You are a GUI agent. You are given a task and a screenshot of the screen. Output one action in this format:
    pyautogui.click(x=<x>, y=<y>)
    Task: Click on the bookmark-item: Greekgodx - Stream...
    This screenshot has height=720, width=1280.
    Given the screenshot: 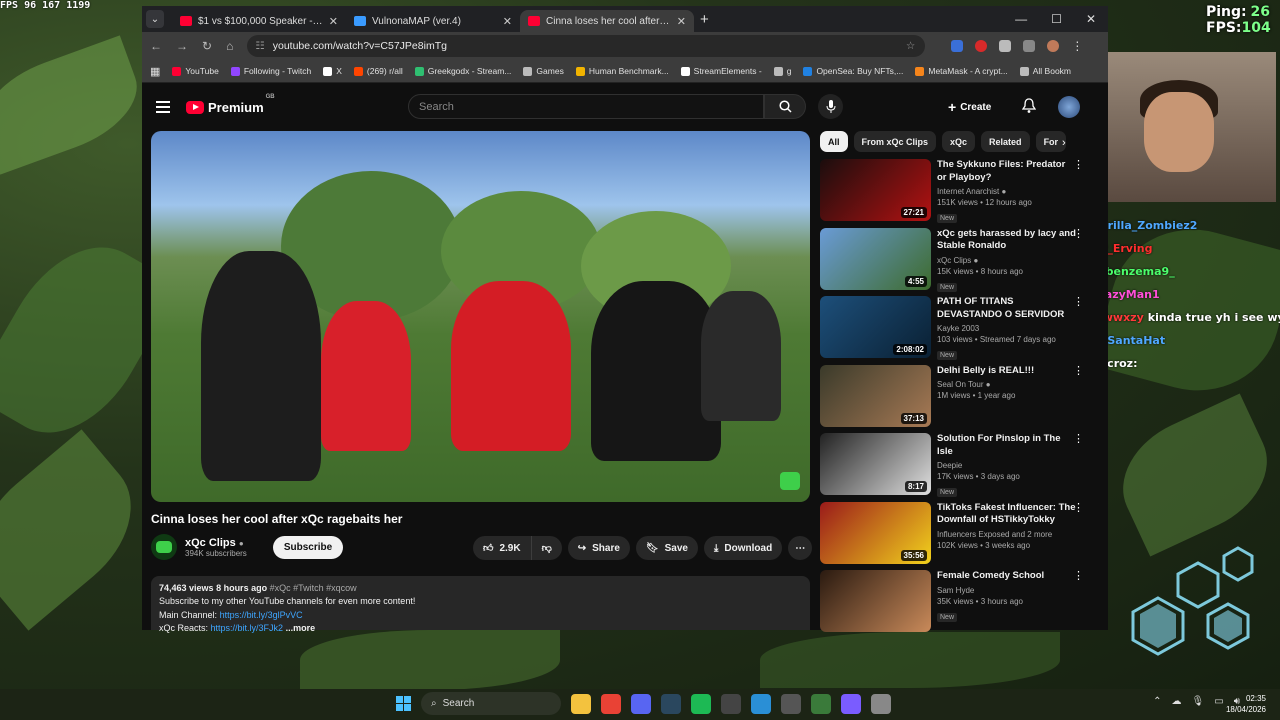 What is the action you would take?
    pyautogui.click(x=462, y=71)
    